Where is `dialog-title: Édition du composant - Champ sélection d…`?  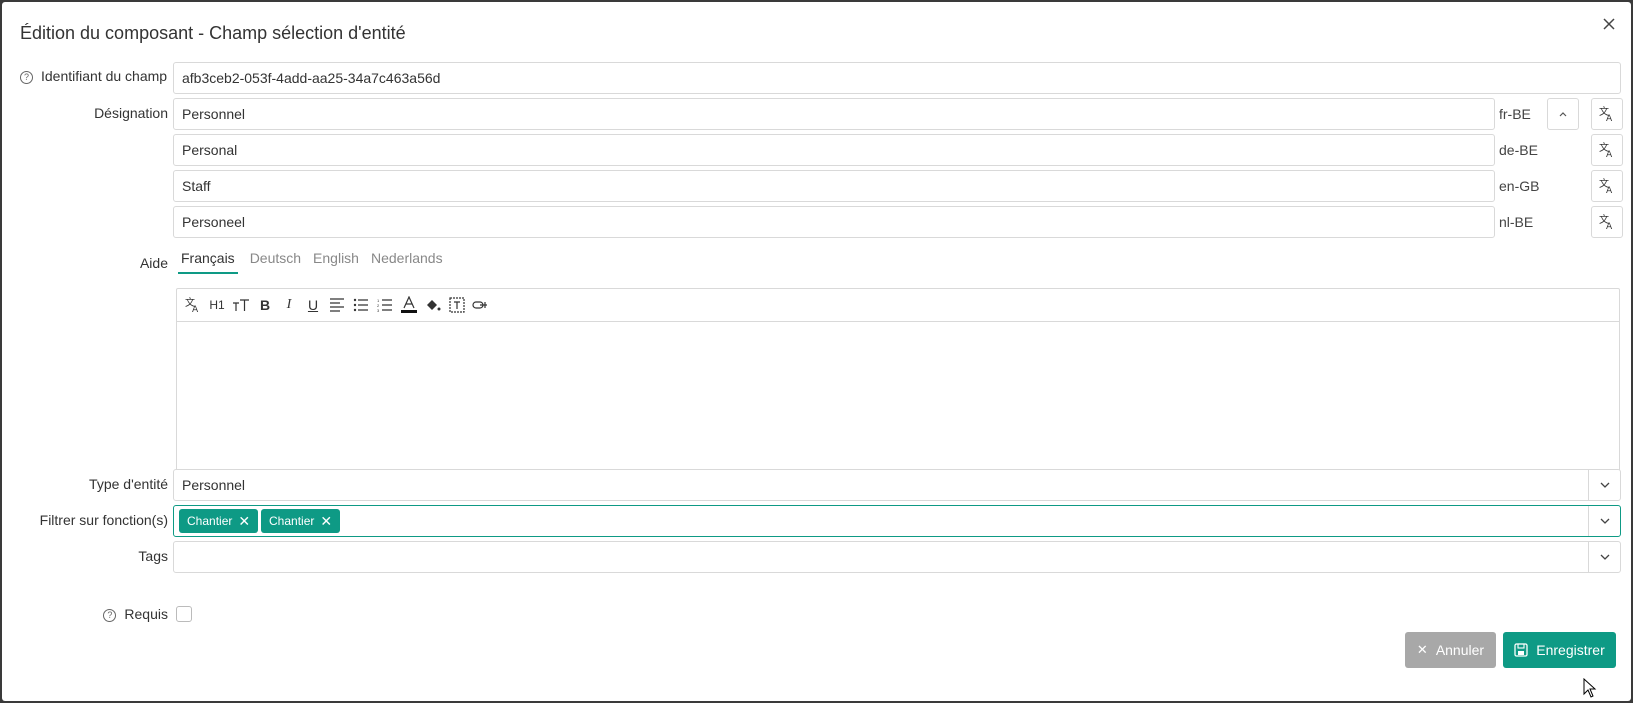
dialog-title: Édition du composant - Champ sélection d… is located at coordinates (213, 33).